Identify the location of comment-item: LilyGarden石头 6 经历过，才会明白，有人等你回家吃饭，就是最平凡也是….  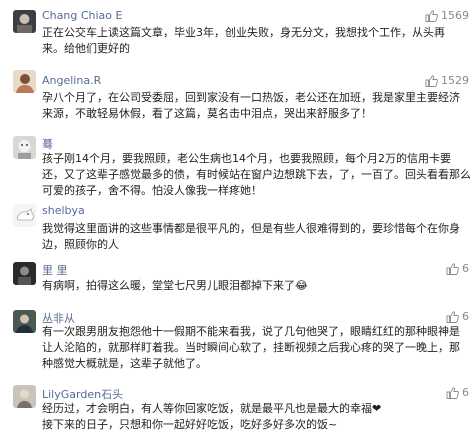
(237, 410).